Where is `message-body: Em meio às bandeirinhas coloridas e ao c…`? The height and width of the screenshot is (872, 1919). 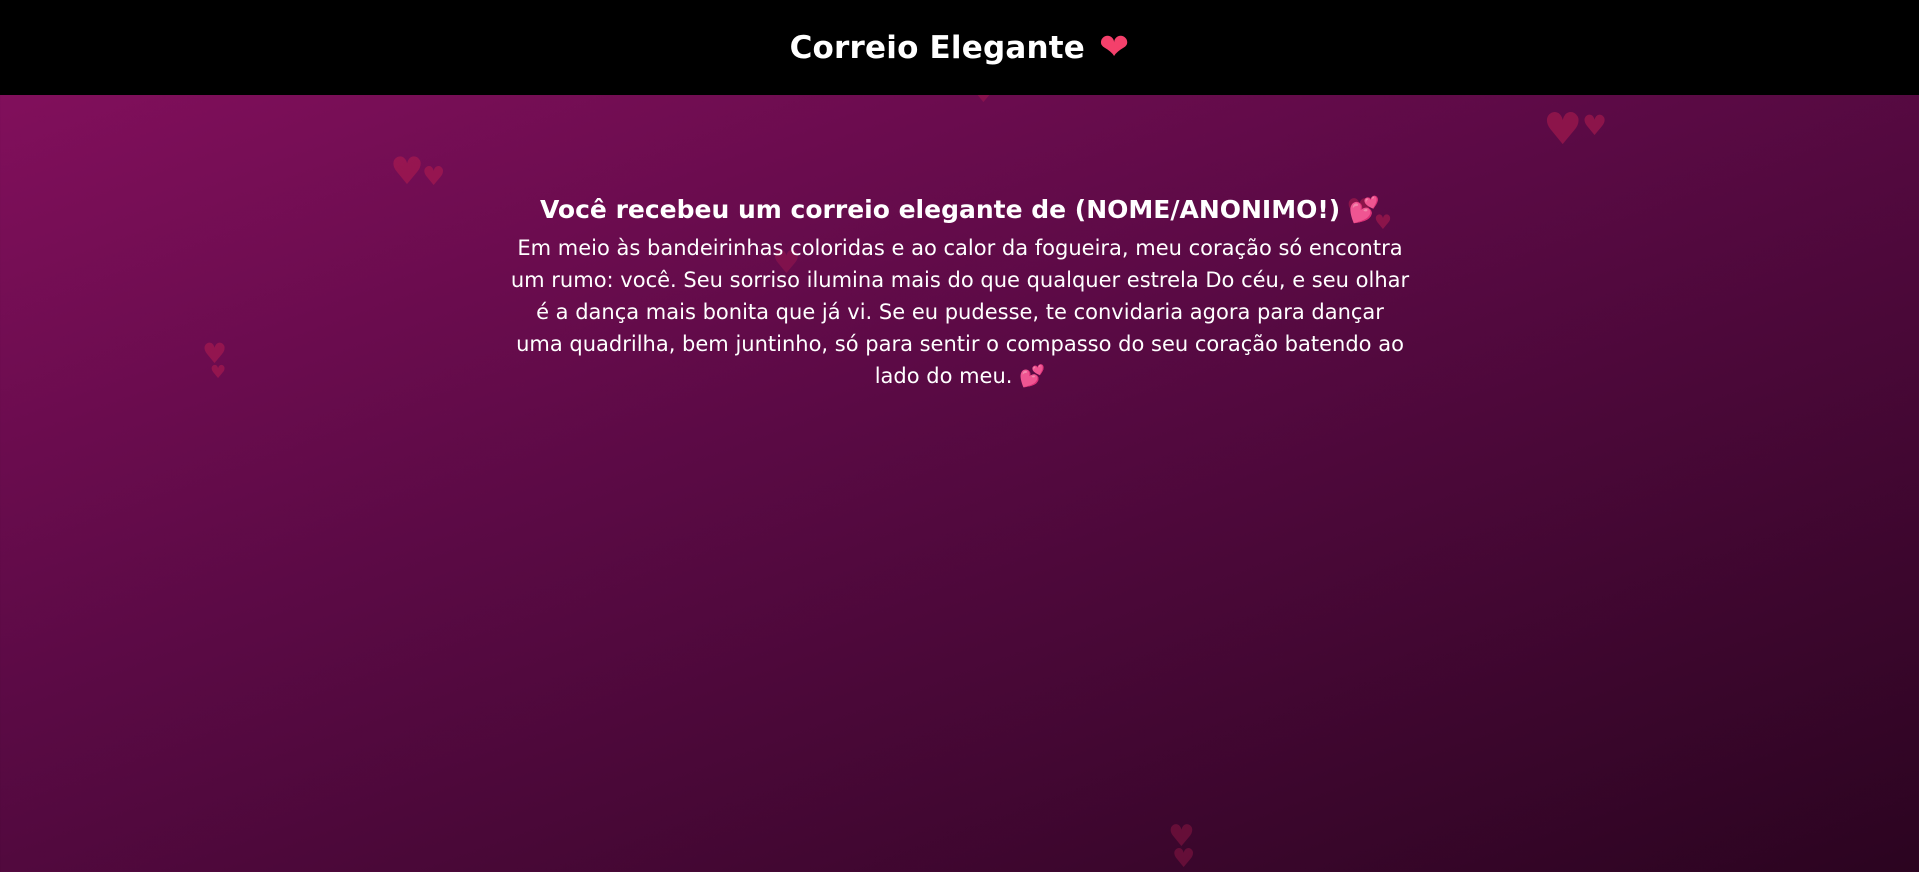 message-body: Em meio às bandeirinhas coloridas e ao c… is located at coordinates (960, 312).